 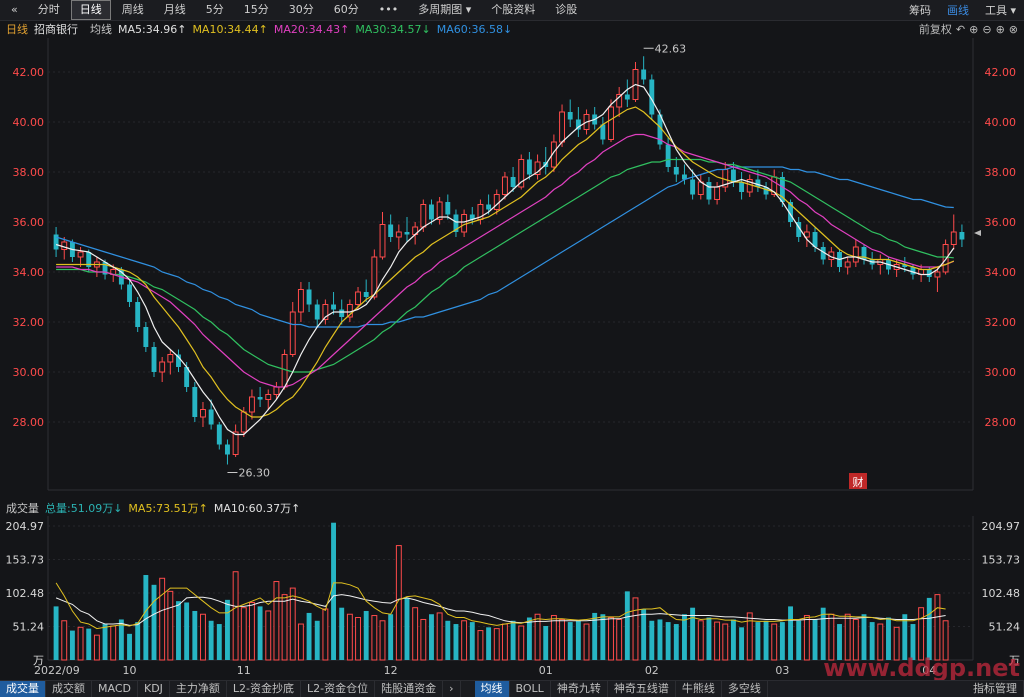 I want to click on tab-kdj: KDJ, so click(x=154, y=689).